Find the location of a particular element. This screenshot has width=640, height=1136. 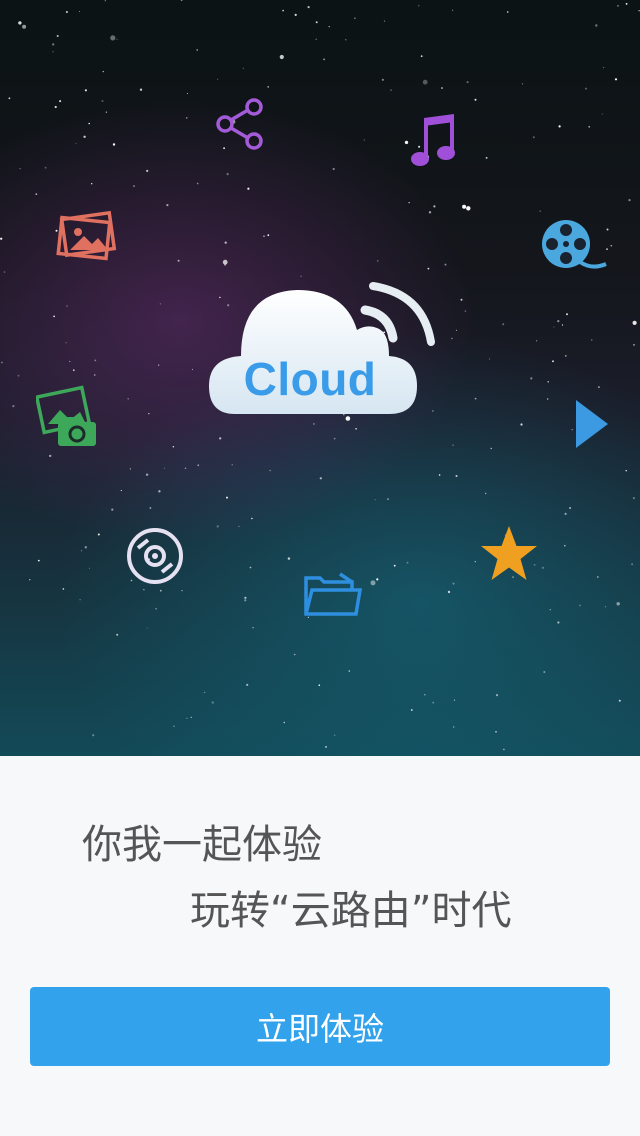

gallery-camera-icon is located at coordinates (66, 415).